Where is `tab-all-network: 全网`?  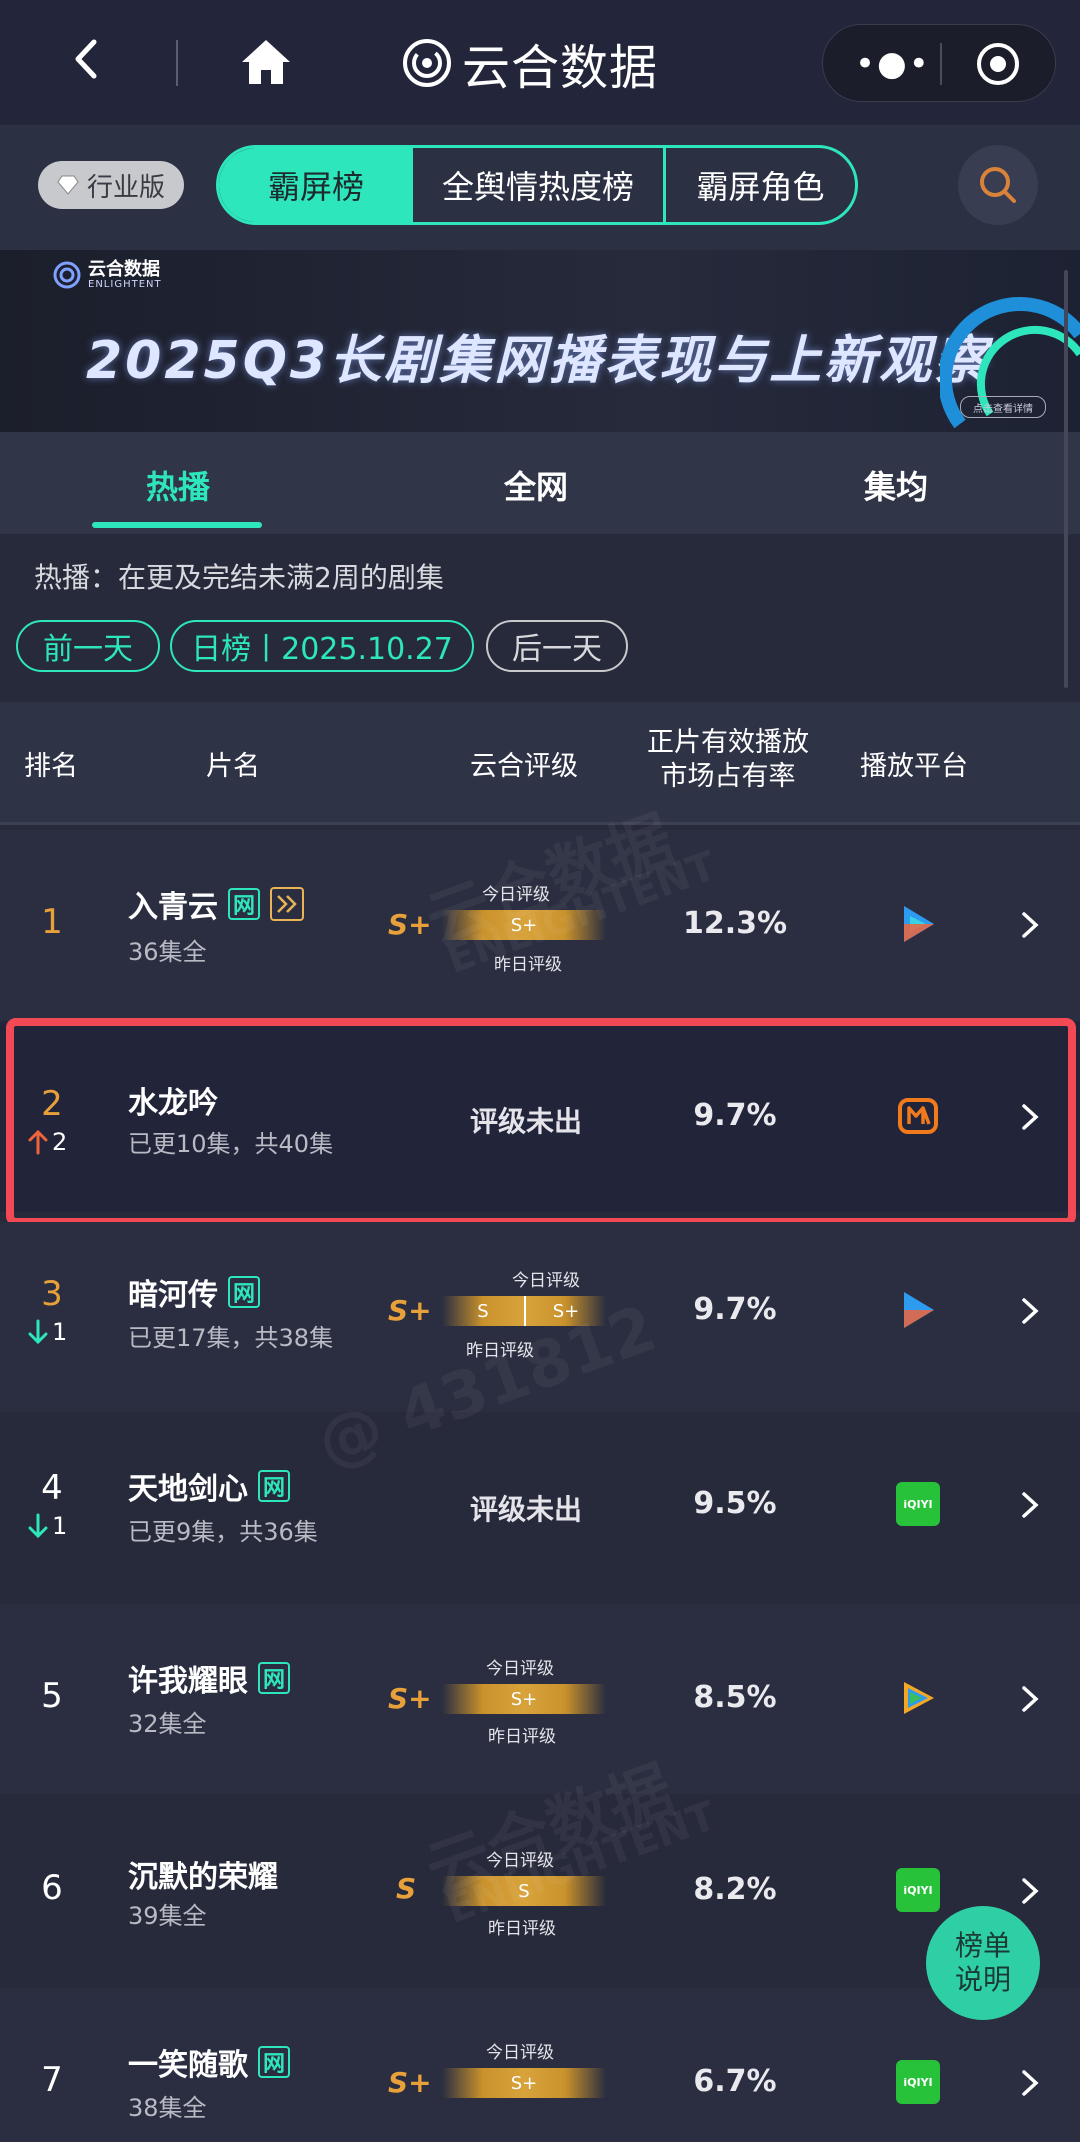
tab-all-network: 全网 is located at coordinates (536, 485).